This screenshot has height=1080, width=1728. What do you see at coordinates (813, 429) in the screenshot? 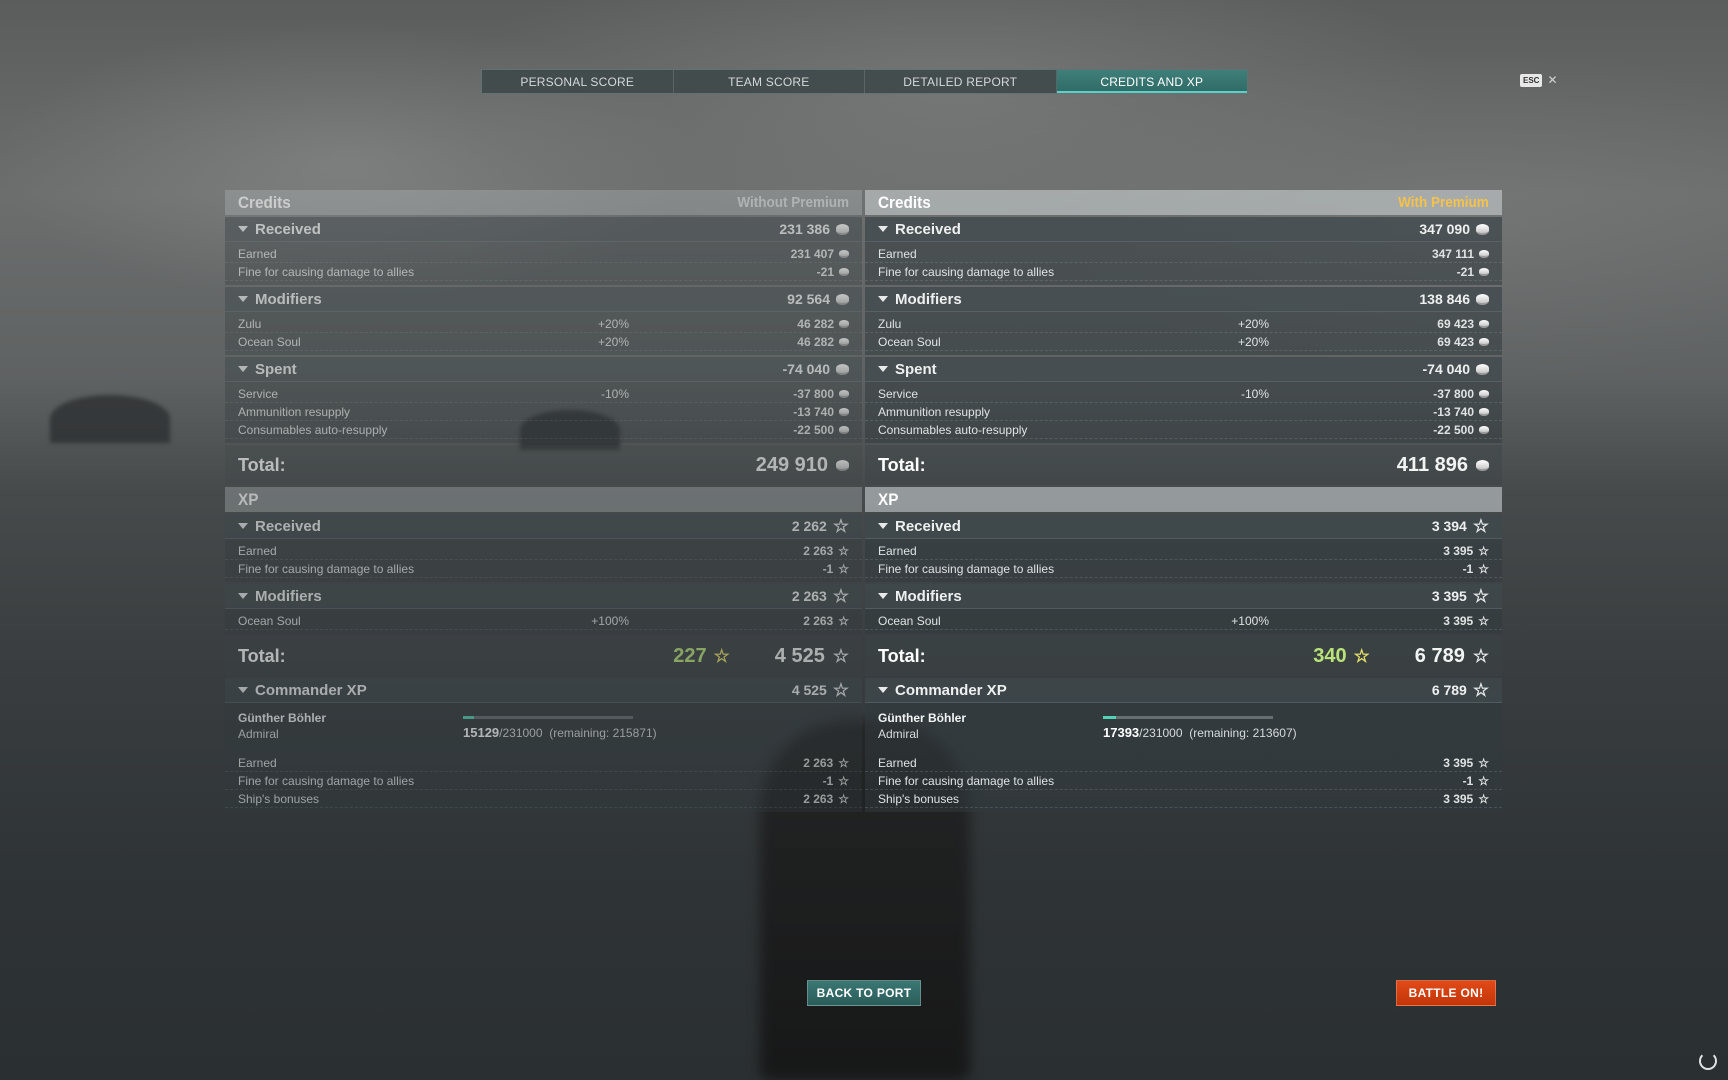
I see `row-value: -22 500` at bounding box center [813, 429].